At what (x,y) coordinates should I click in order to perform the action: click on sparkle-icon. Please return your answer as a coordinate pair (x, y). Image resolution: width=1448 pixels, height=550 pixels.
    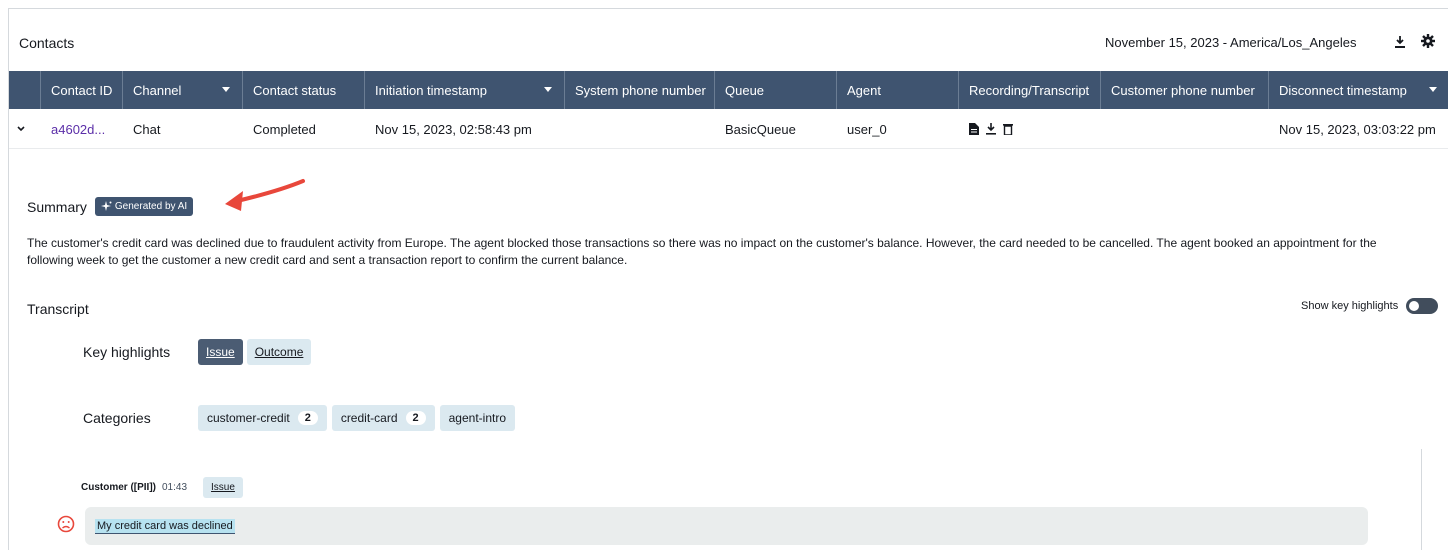
    Looking at the image, I should click on (106, 206).